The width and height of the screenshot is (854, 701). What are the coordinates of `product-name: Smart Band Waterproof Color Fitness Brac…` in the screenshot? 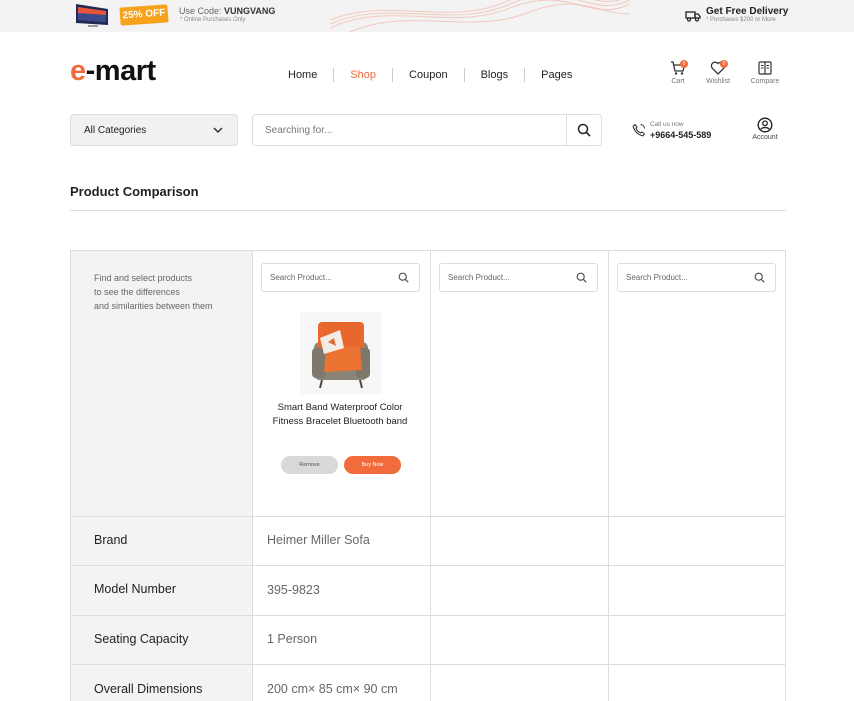 It's located at (340, 415).